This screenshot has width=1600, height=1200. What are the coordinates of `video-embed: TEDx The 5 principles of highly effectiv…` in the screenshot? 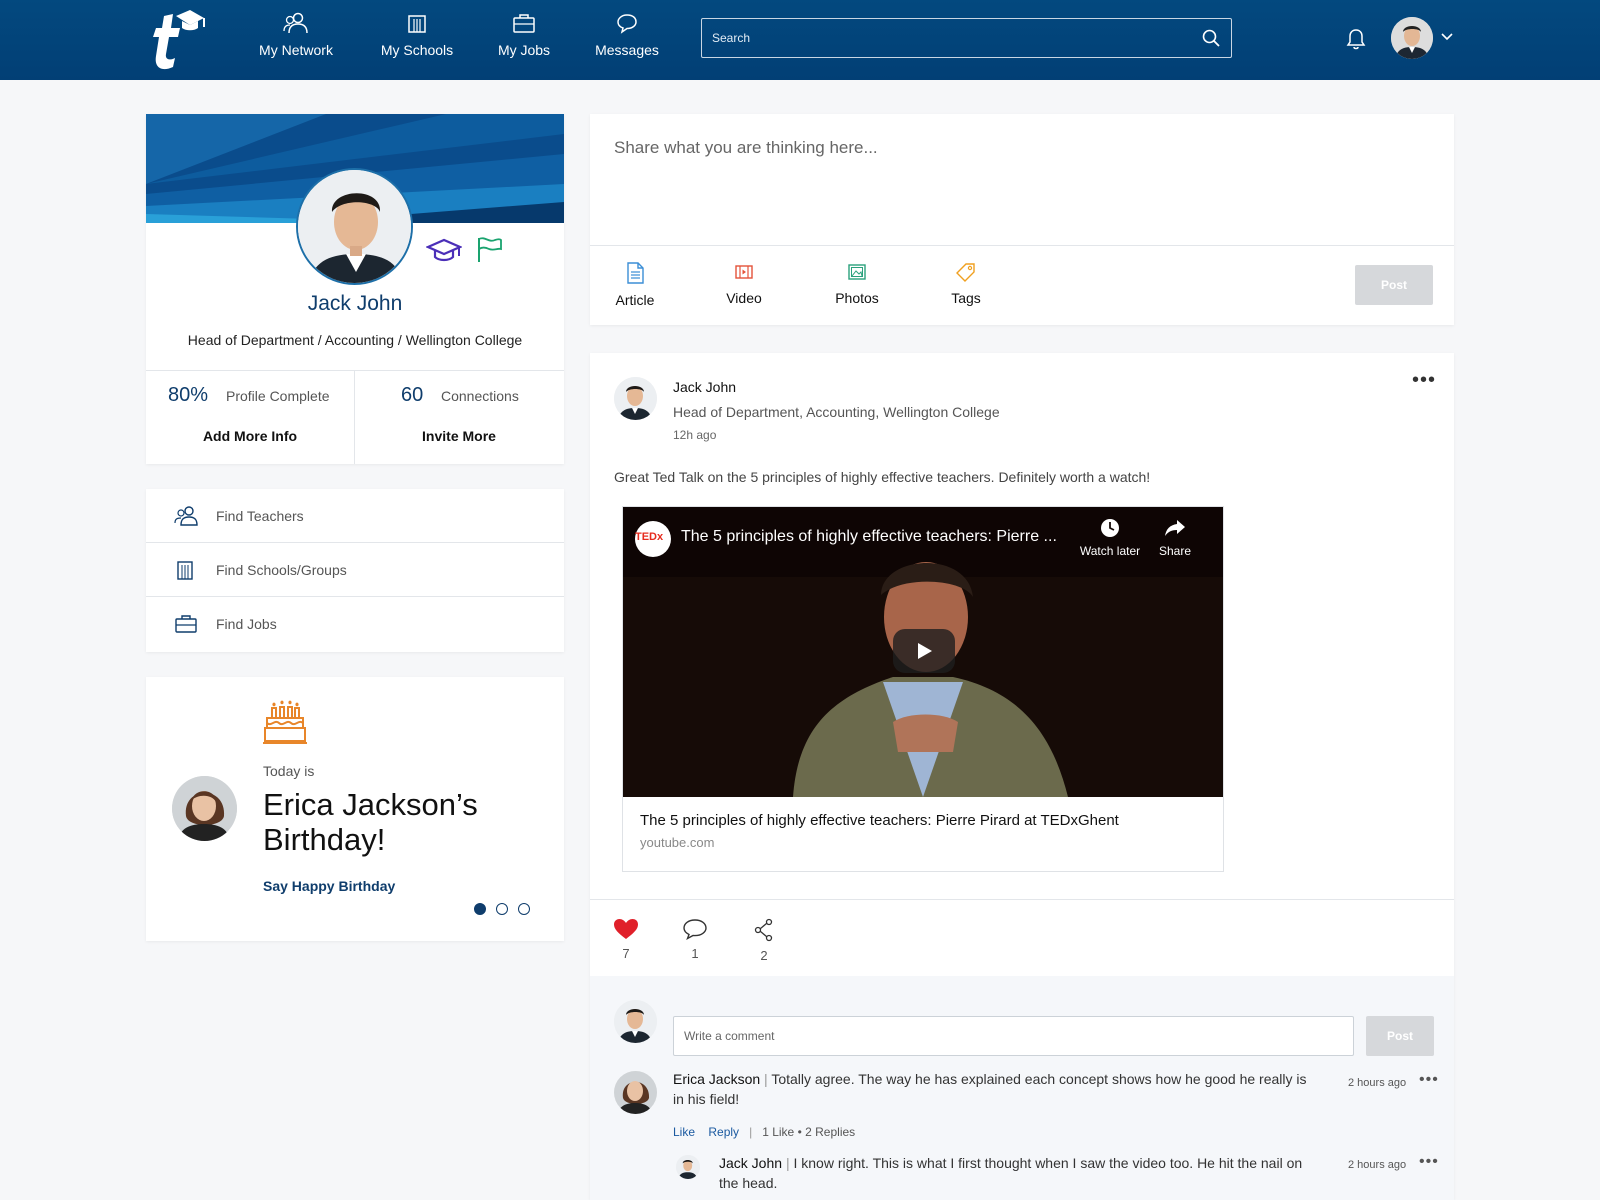 It's located at (923, 689).